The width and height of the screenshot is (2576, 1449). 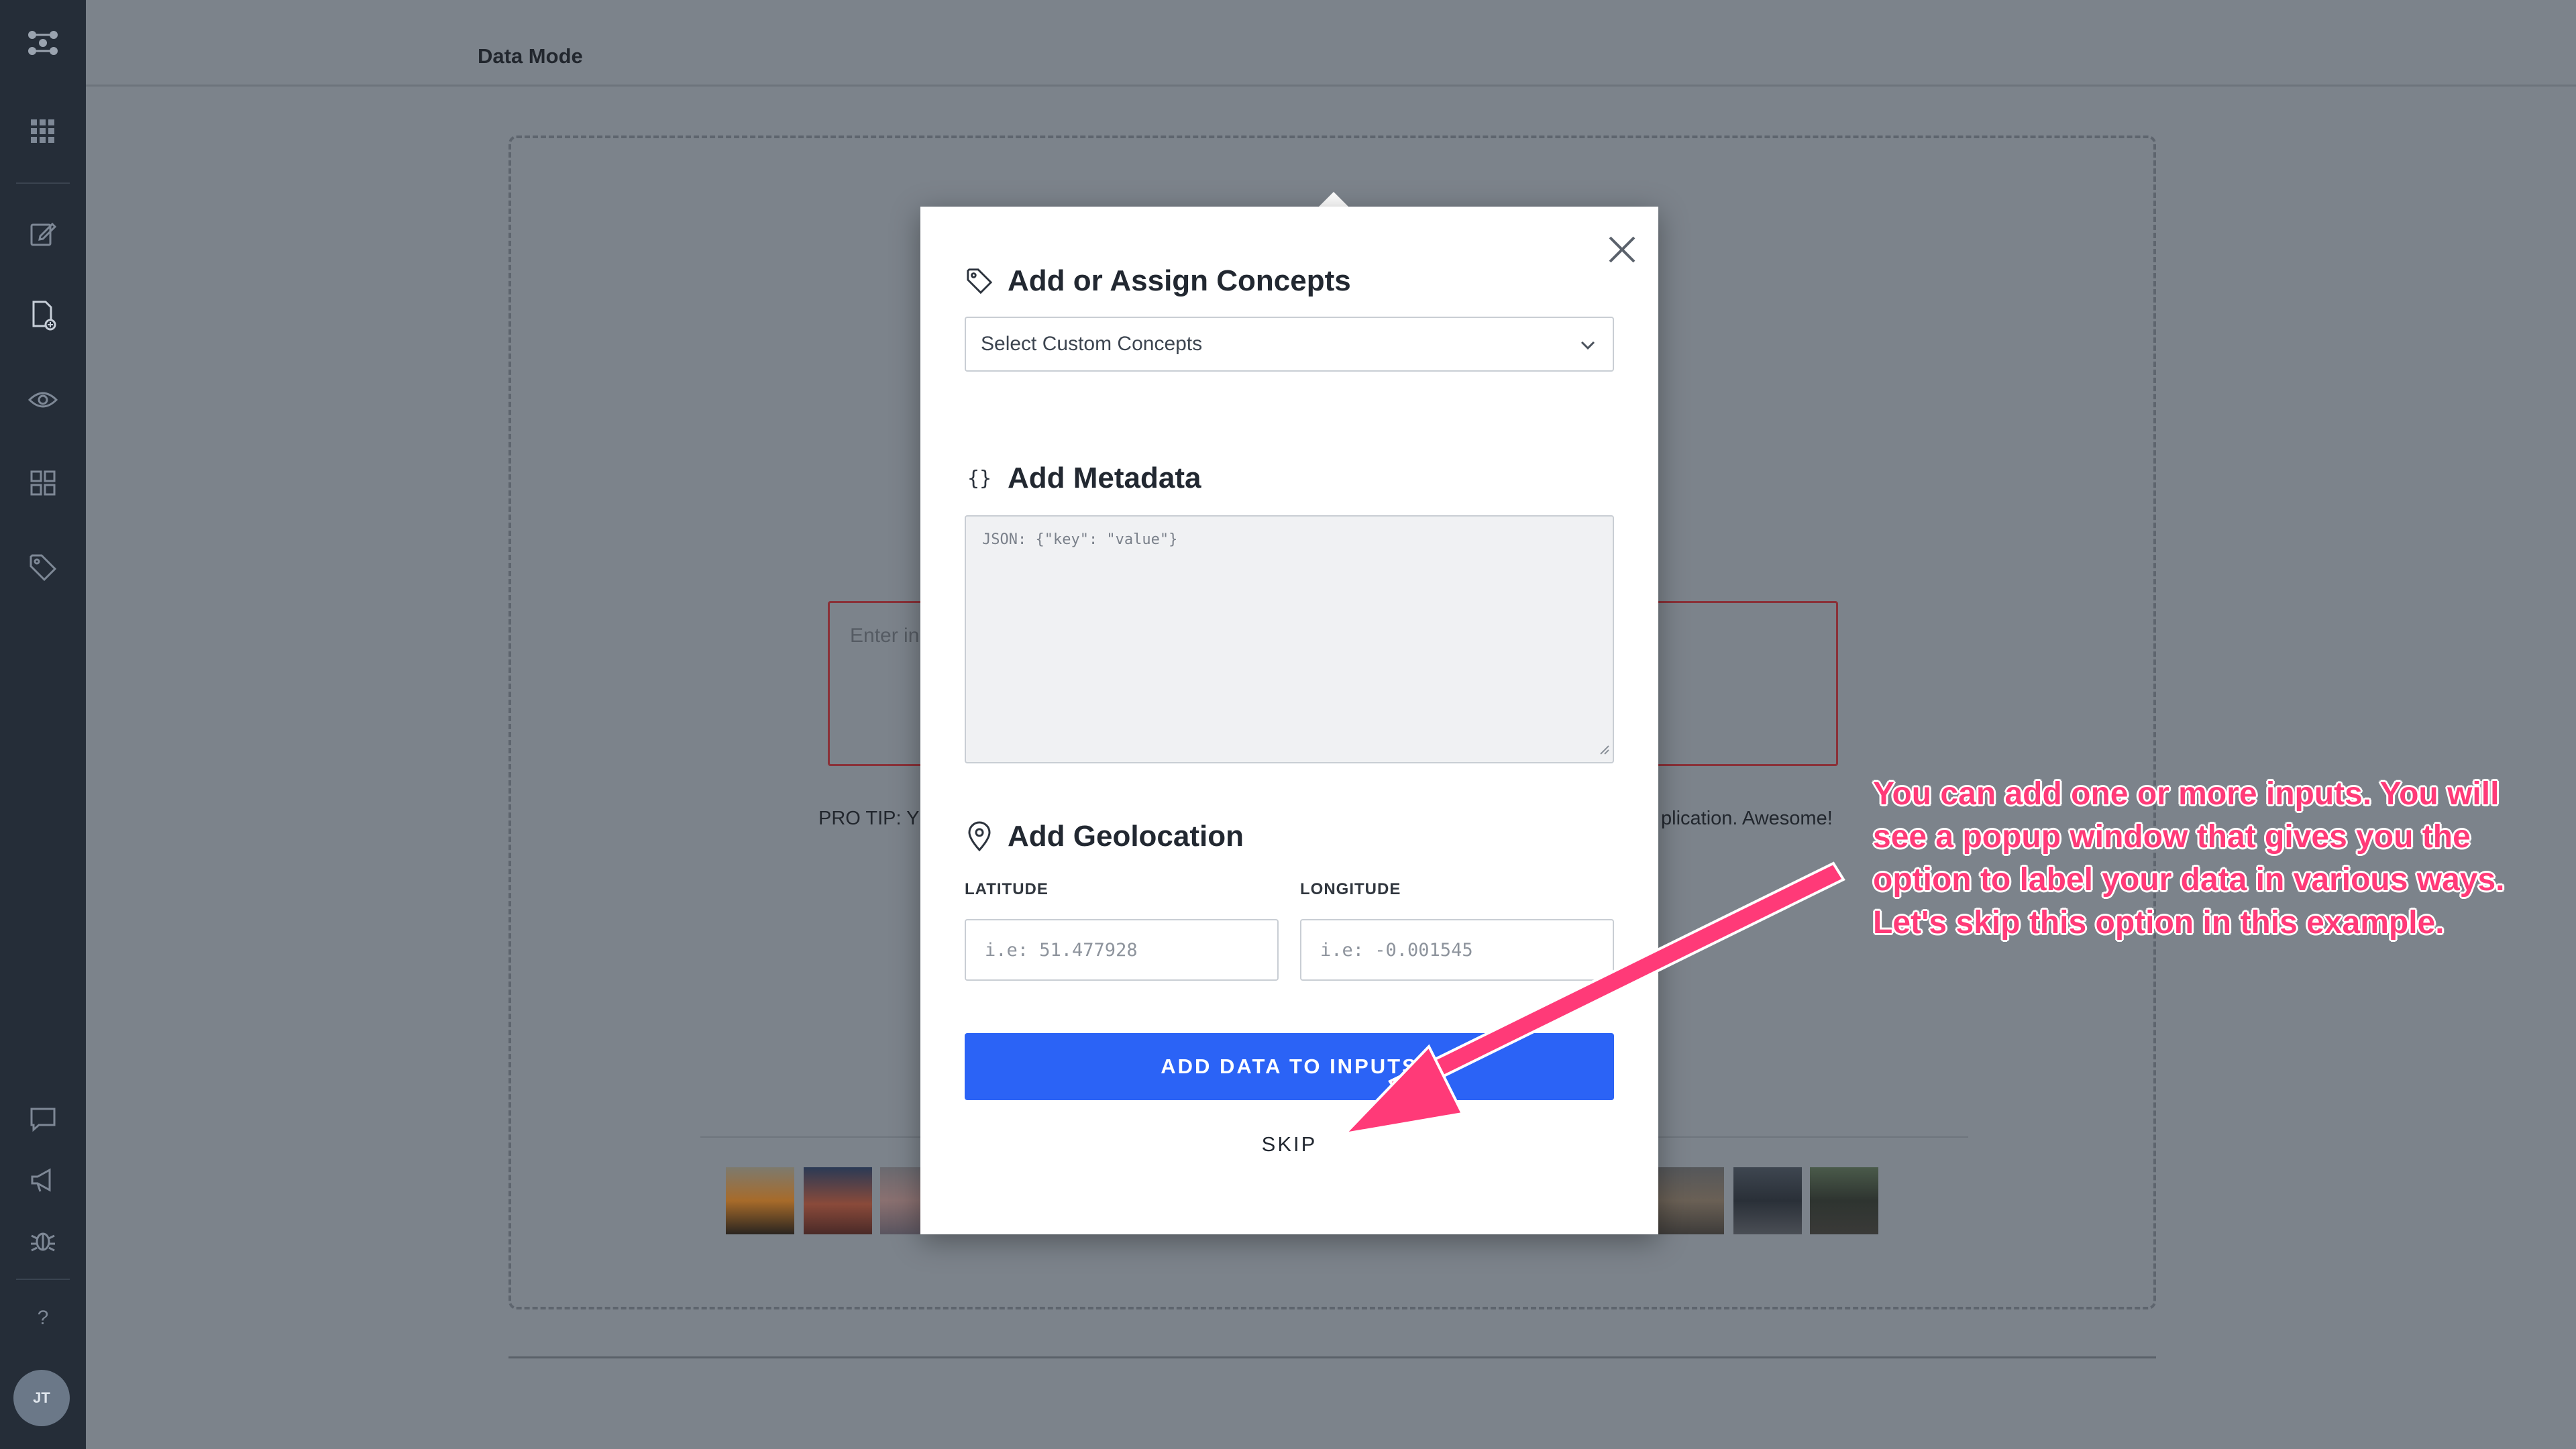 What do you see at coordinates (1061, 950) in the screenshot?
I see `latitude-placeholder: i.e: 51.477928` at bounding box center [1061, 950].